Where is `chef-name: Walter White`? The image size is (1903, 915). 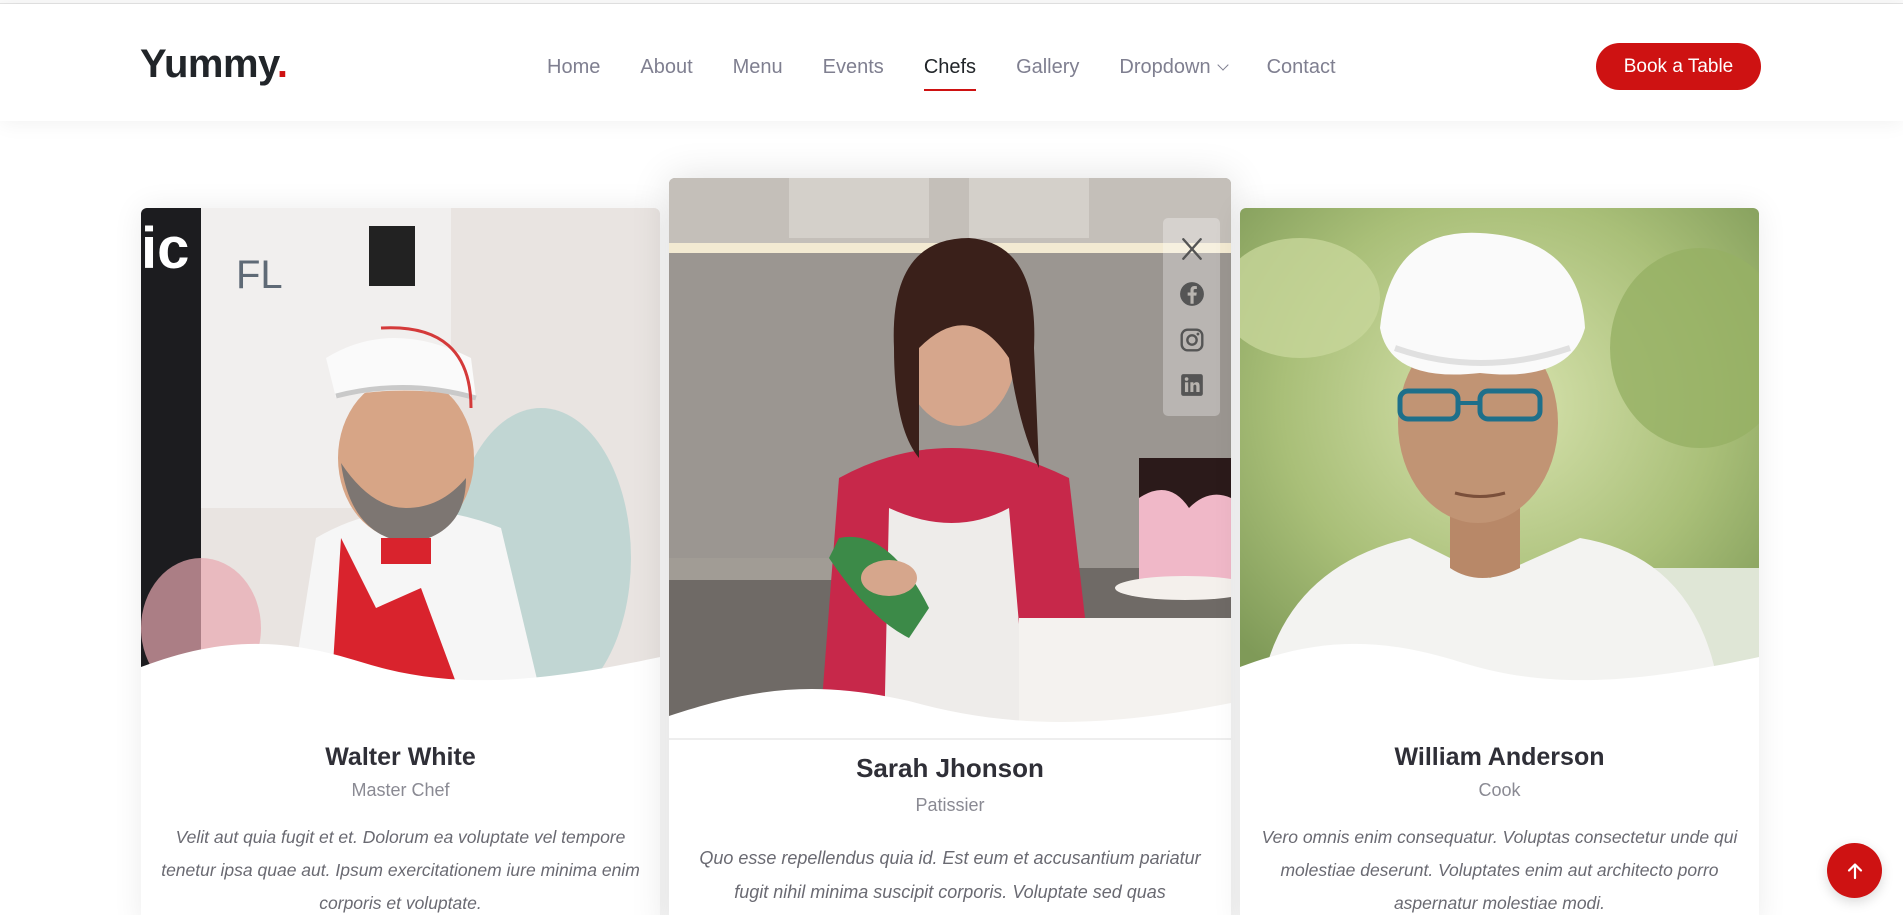 chef-name: Walter White is located at coordinates (400, 757).